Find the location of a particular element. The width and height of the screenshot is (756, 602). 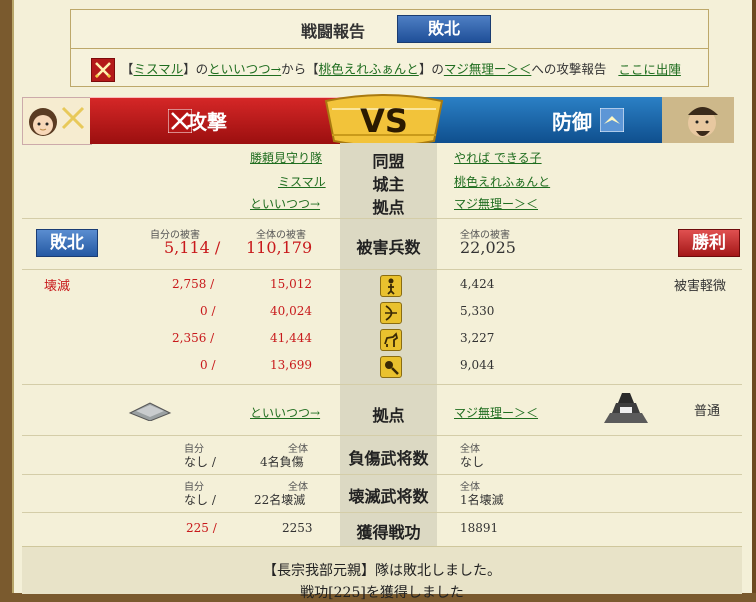

destroyed-total: 22名壊滅 is located at coordinates (280, 500).